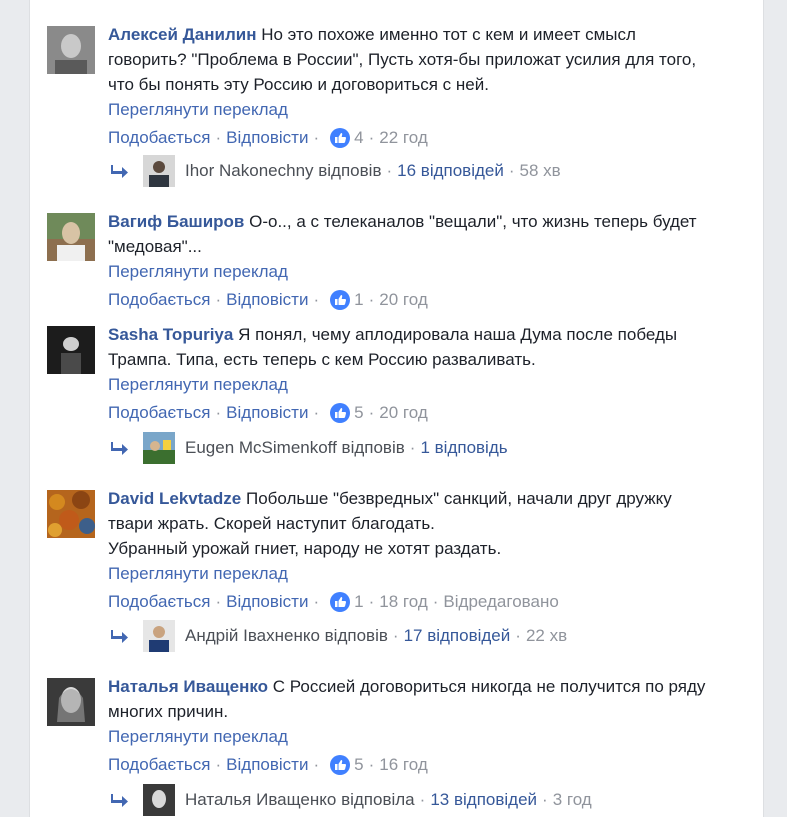 This screenshot has height=817, width=787. I want to click on comment-actions: Подобається · Відповісти · 5 · 20 год, so click(423, 413).